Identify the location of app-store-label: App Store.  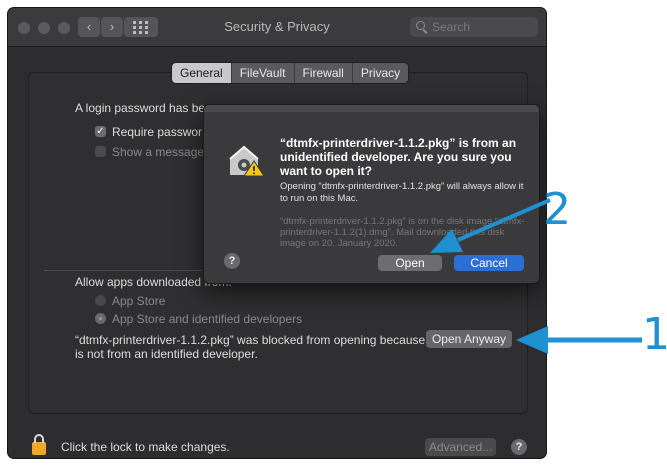
(139, 301).